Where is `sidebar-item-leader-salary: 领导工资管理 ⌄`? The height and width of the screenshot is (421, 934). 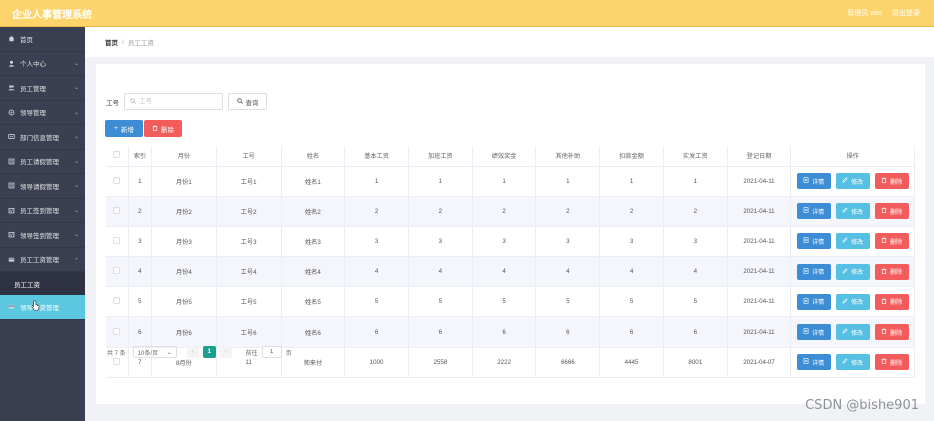
sidebar-item-leader-salary: 领导工资管理 ⌄ is located at coordinates (42, 307).